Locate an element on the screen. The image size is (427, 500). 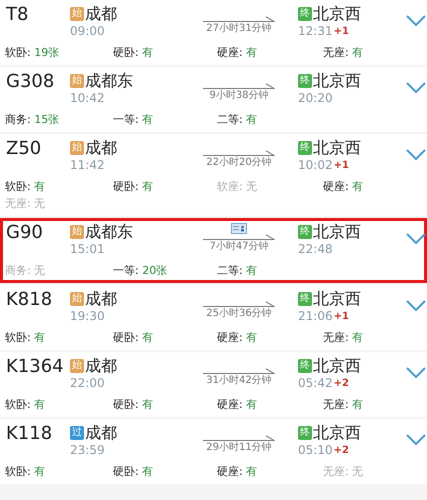
train-number: T8 is located at coordinates (17, 15).